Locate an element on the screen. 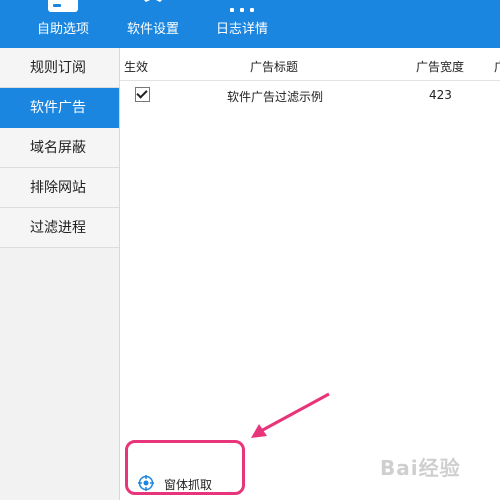 The height and width of the screenshot is (500, 500). window-capture-button: 窗体抓取 is located at coordinates (185, 467).